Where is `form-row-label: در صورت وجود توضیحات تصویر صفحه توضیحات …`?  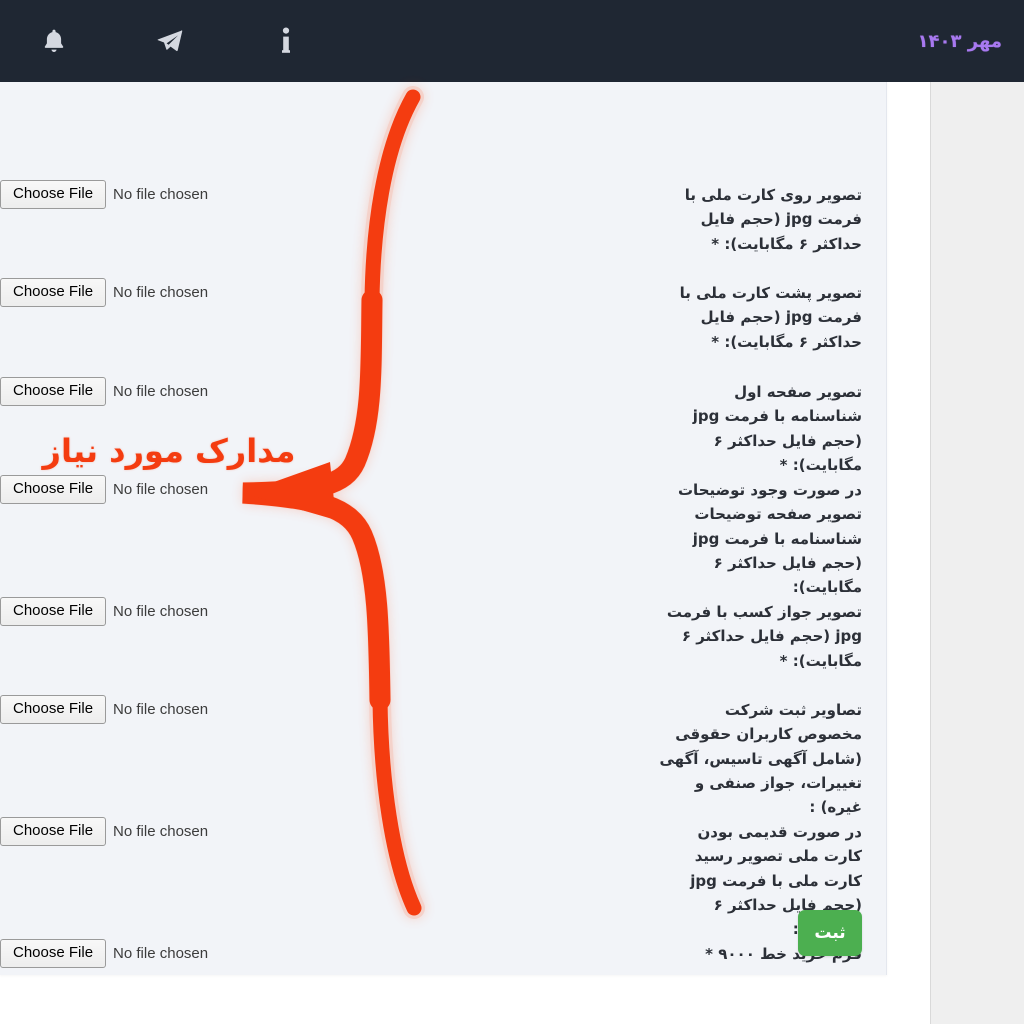
form-row-label: در صورت وجود توضیحات تصویر صفحه توضیحات … is located at coordinates (769, 539).